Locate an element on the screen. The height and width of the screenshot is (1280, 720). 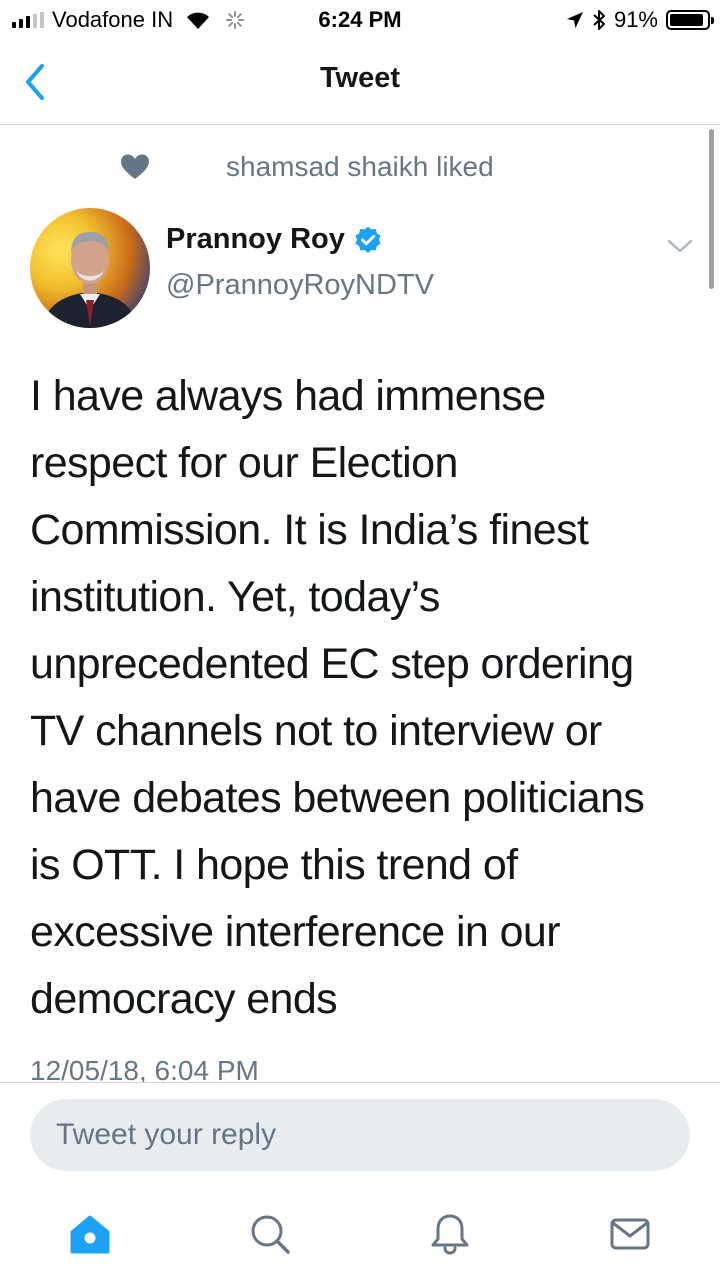
heart-icon is located at coordinates (135, 166).